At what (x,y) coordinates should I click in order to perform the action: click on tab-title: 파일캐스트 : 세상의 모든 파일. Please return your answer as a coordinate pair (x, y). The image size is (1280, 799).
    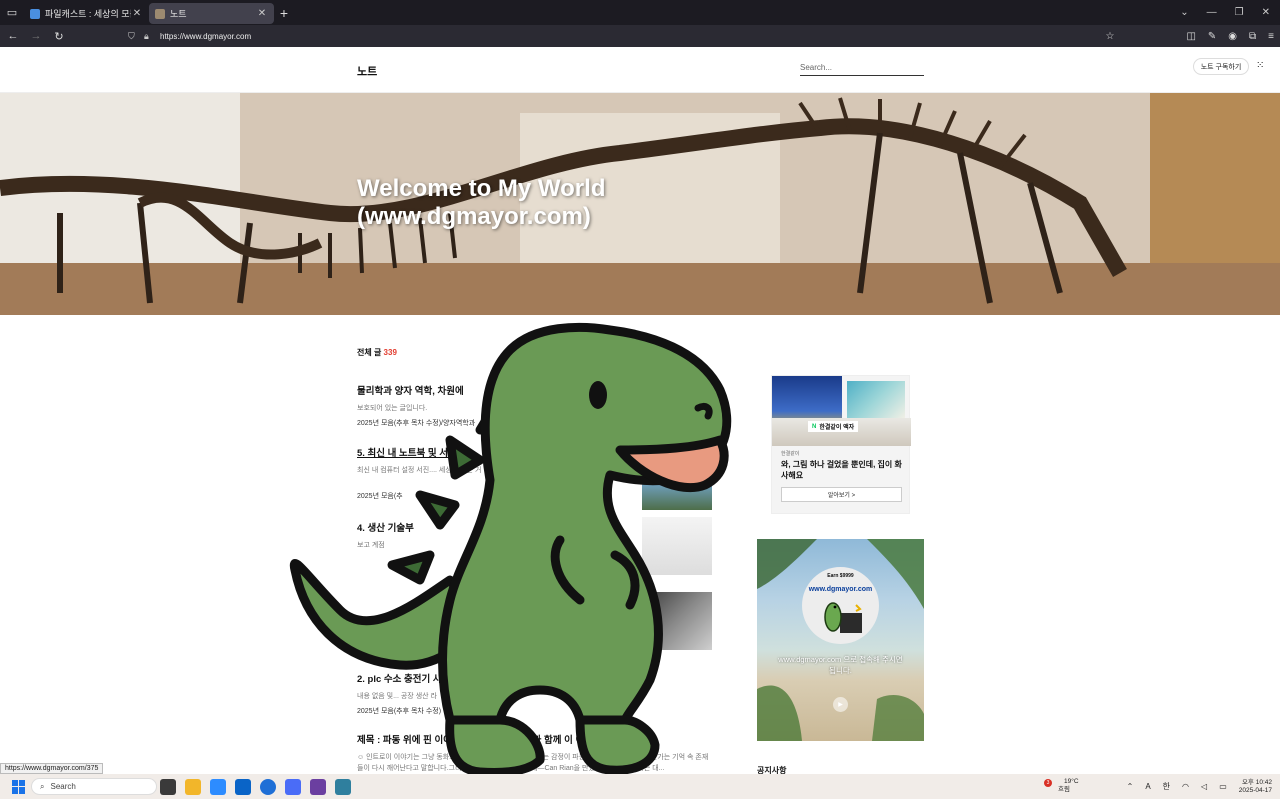
    Looking at the image, I should click on (88, 14).